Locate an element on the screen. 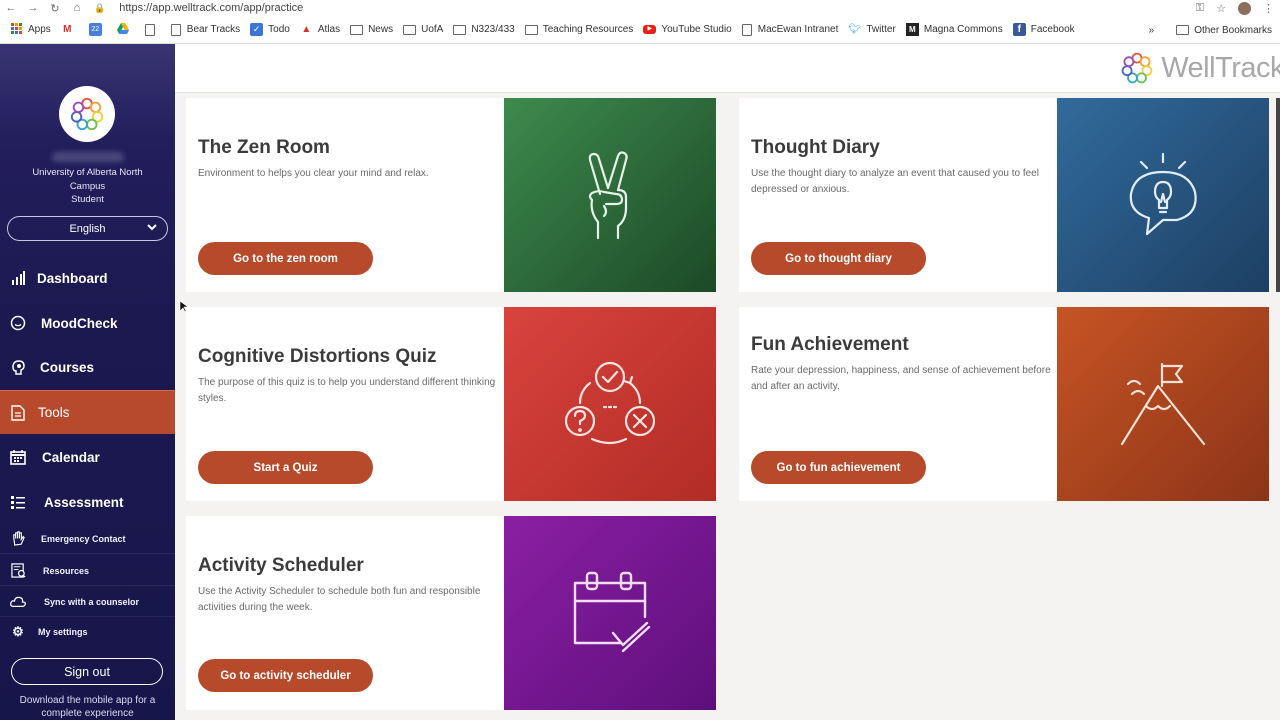 The height and width of the screenshot is (720, 1280). nav-label: MoodCheck is located at coordinates (79, 323).